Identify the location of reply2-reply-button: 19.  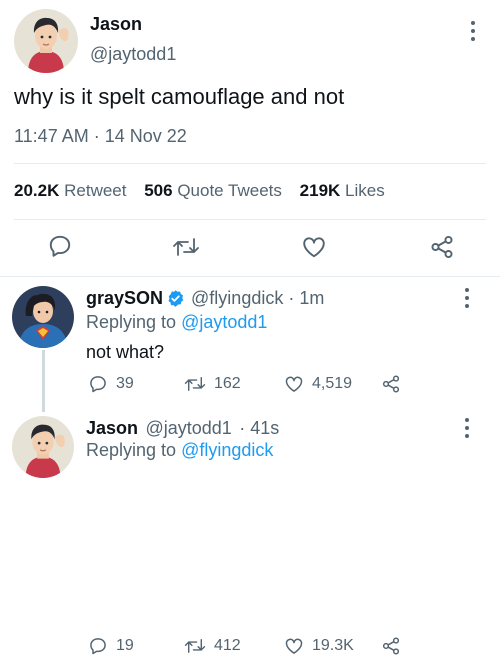
(111, 646).